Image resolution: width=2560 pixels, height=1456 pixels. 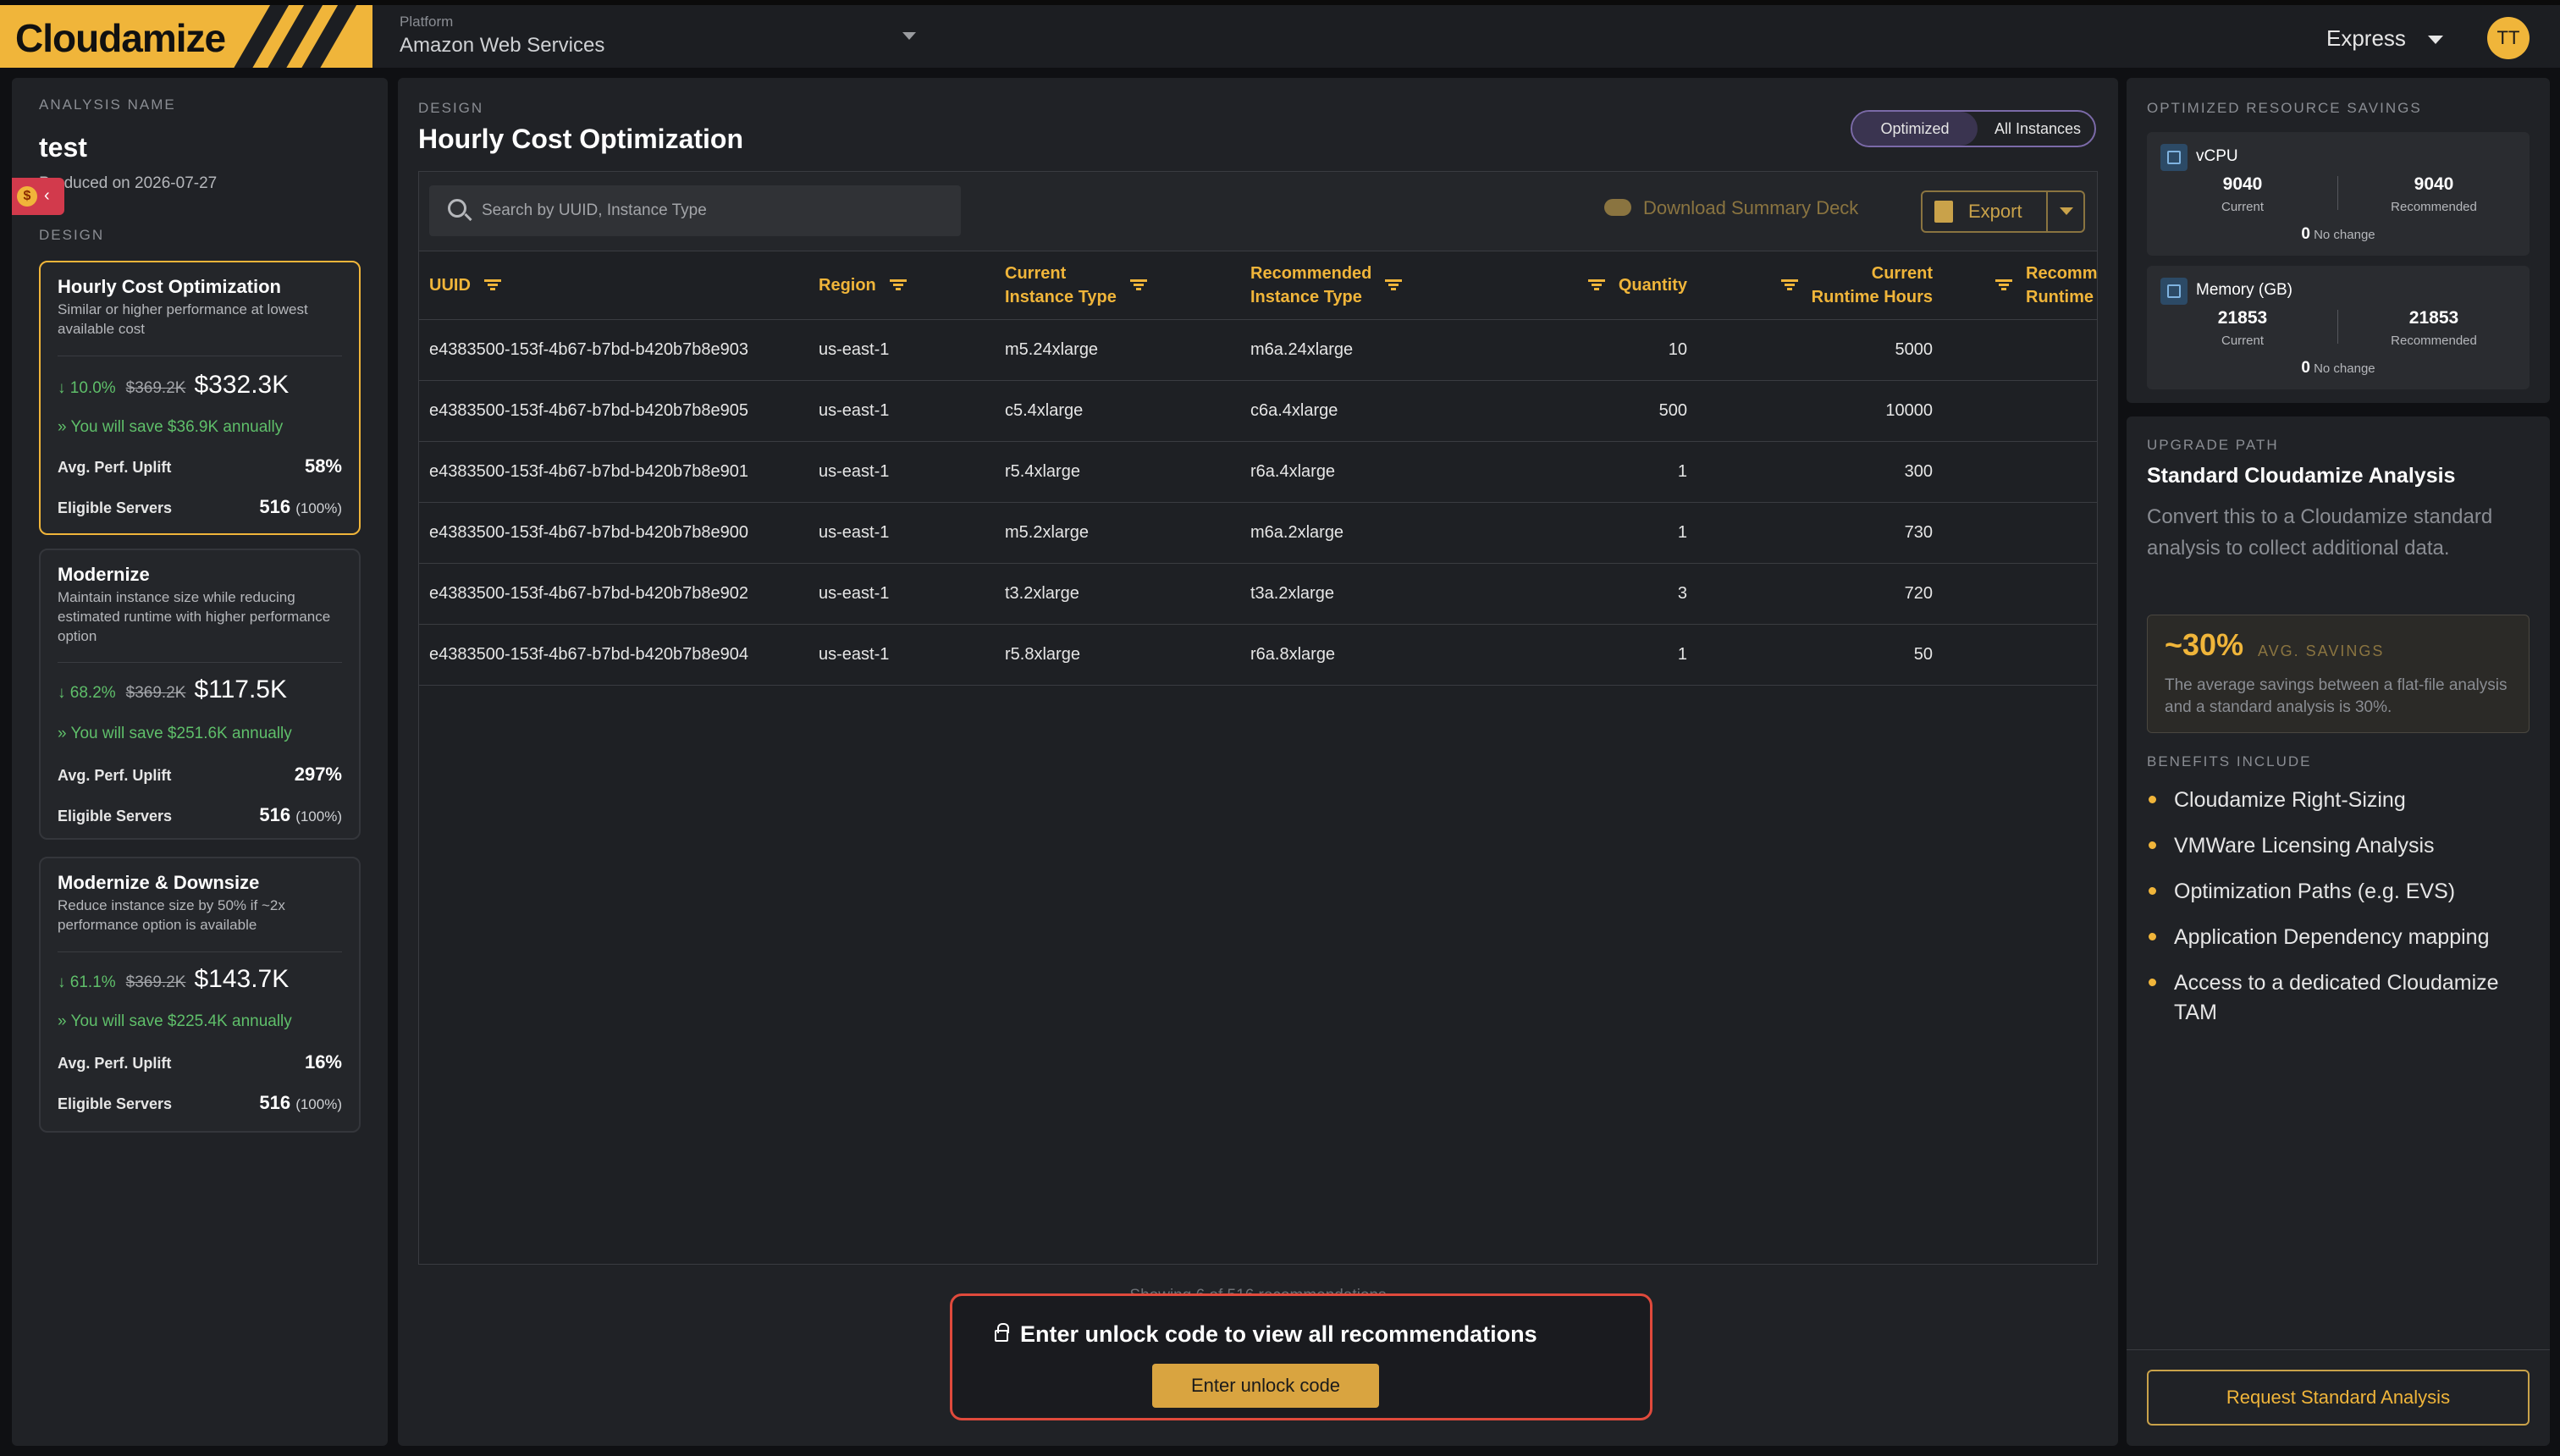 I want to click on annual-savings: » You will save $36.9K annually, so click(x=171, y=427).